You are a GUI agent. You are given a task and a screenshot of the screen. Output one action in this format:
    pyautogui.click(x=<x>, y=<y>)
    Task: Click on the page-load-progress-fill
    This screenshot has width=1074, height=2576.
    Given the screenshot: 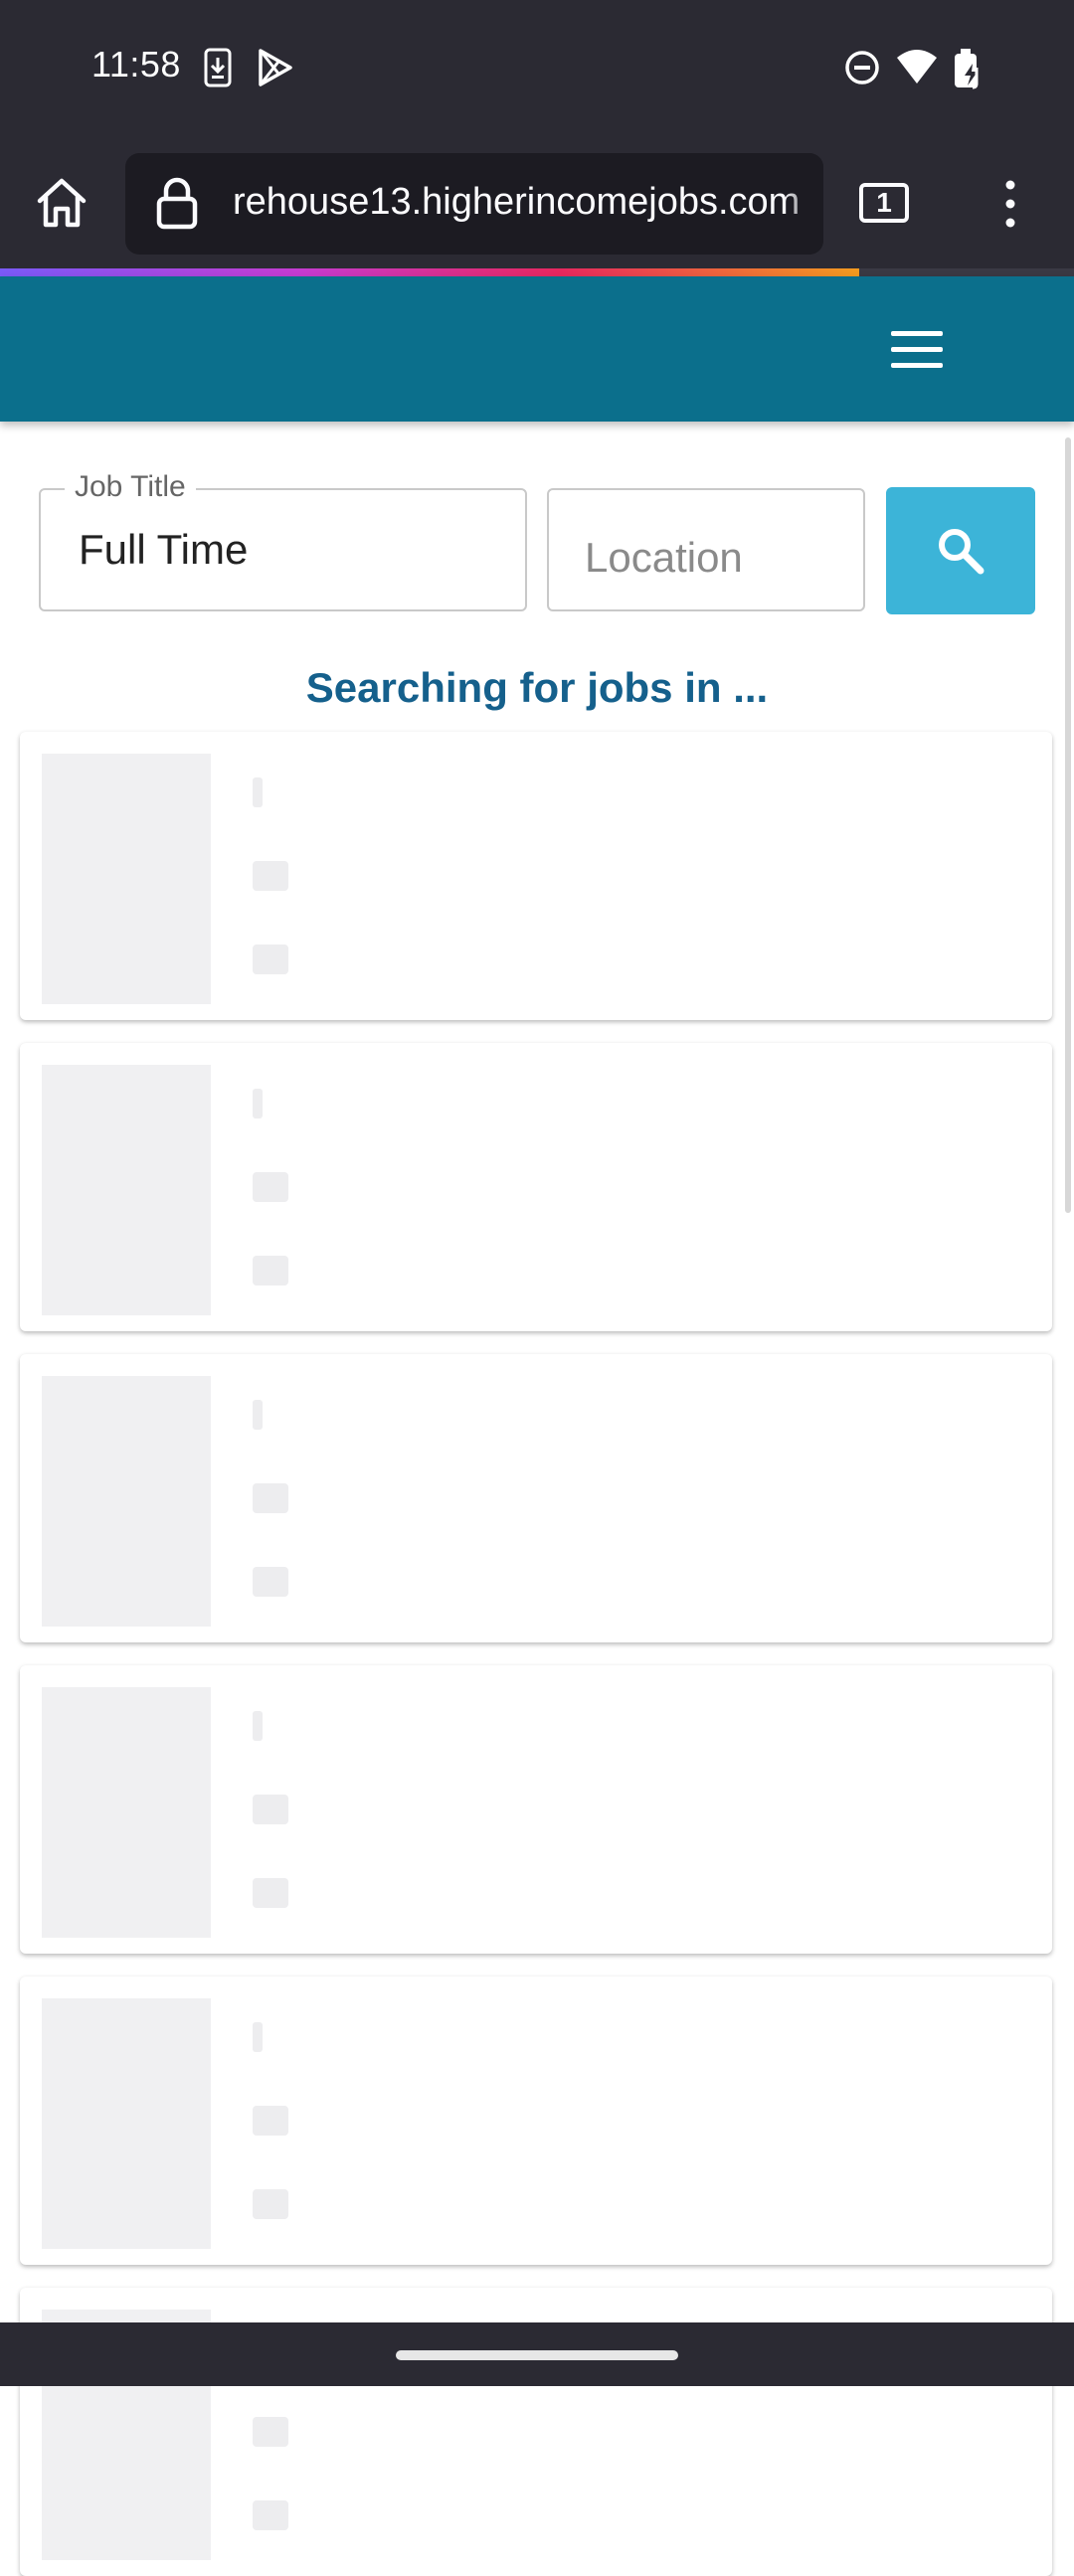 What is the action you would take?
    pyautogui.click(x=429, y=272)
    